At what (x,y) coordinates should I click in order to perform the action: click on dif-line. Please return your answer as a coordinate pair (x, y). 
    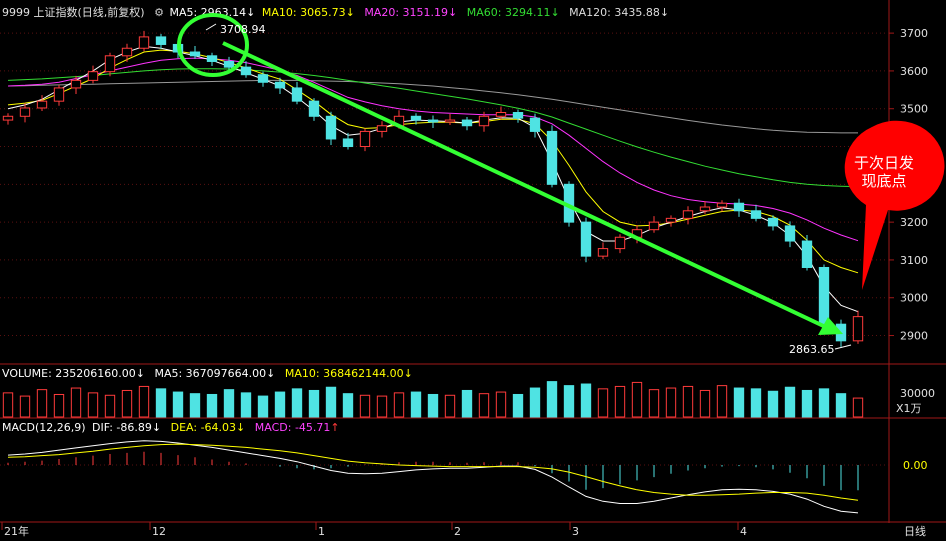
    Looking at the image, I should click on (433, 477).